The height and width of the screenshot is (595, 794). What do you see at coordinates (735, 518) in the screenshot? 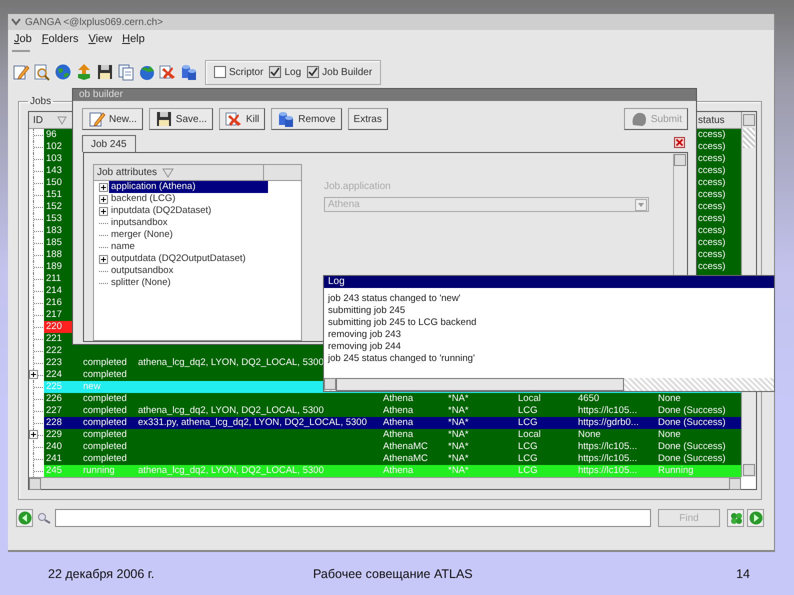
I see `clover-button` at bounding box center [735, 518].